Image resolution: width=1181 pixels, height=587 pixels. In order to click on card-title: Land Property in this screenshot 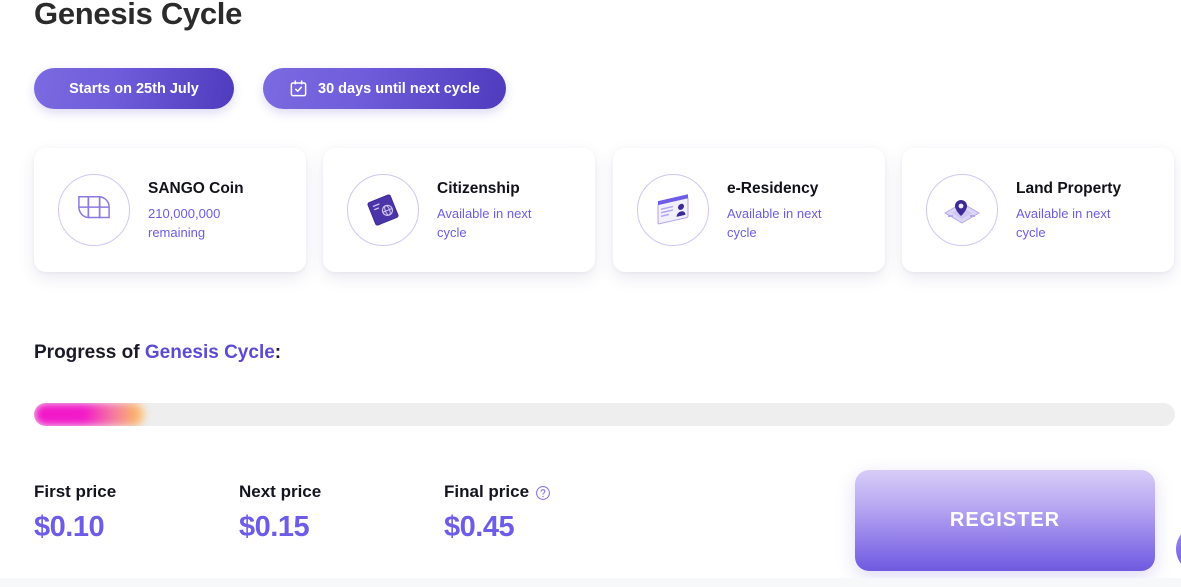, I will do `click(1069, 188)`.